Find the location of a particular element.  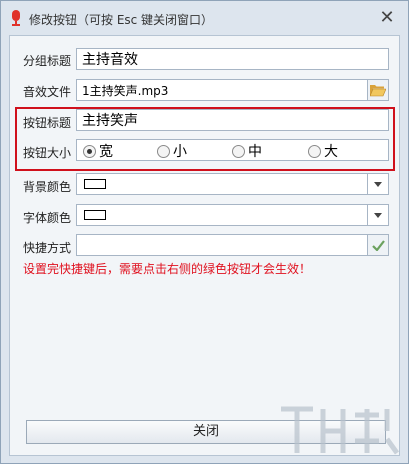

audio-file-label: 音效文件 is located at coordinates (47, 92).